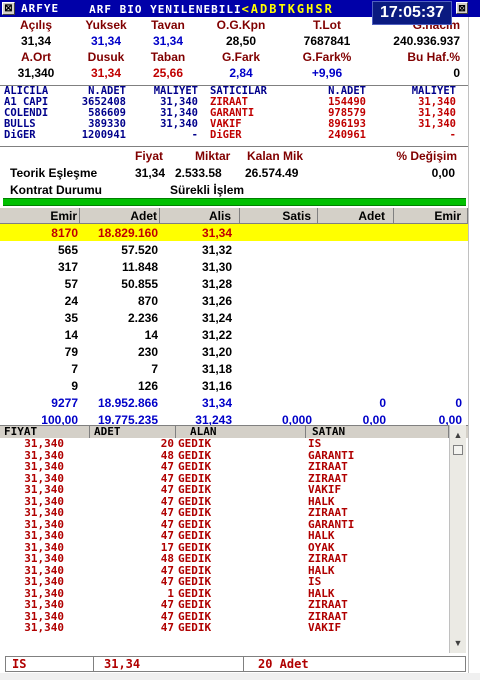  What do you see at coordinates (458, 450) in the screenshot?
I see `scroll-thumb` at bounding box center [458, 450].